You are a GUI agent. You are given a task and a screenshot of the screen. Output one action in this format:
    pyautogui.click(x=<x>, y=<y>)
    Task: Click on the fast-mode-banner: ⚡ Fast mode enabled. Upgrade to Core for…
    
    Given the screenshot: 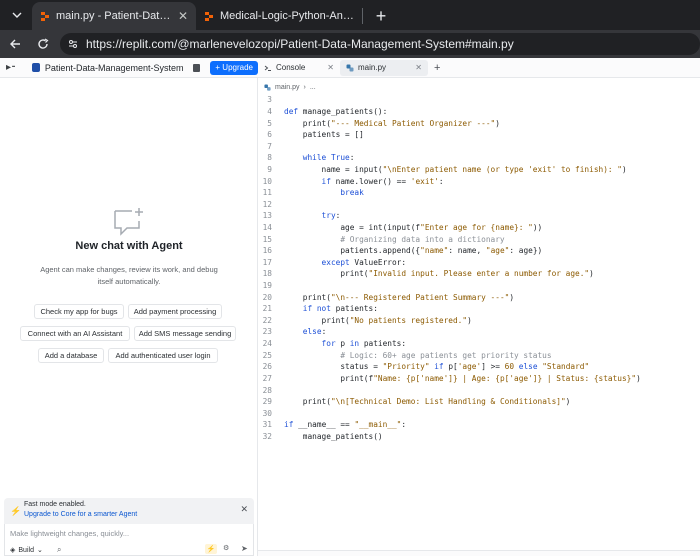 What is the action you would take?
    pyautogui.click(x=129, y=511)
    